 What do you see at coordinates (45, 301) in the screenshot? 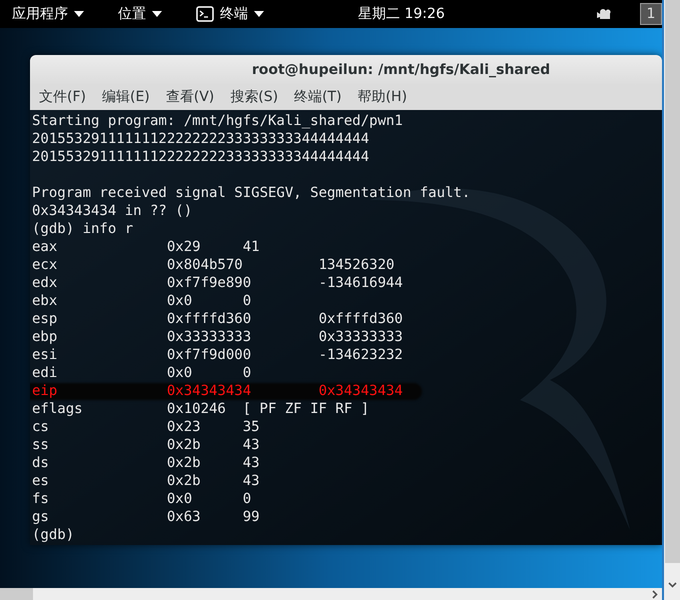
I see `register-name: ebx` at bounding box center [45, 301].